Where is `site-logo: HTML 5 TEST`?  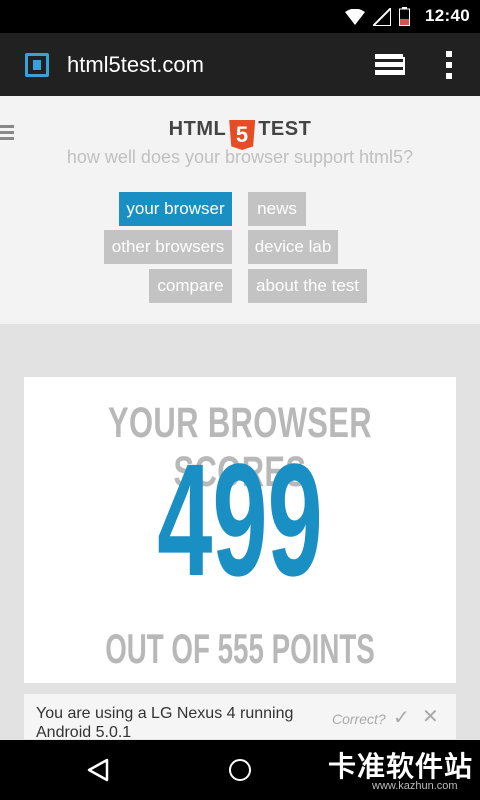 site-logo: HTML 5 TEST is located at coordinates (240, 134).